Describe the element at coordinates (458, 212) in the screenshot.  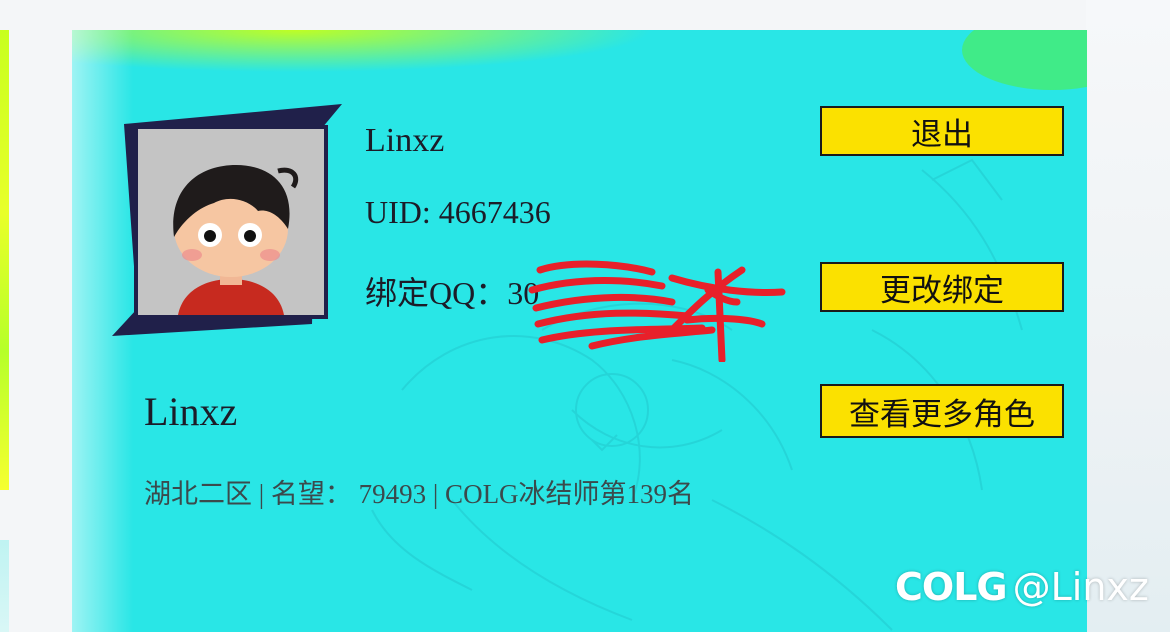
I see `uid-text: UID: 4667436` at that location.